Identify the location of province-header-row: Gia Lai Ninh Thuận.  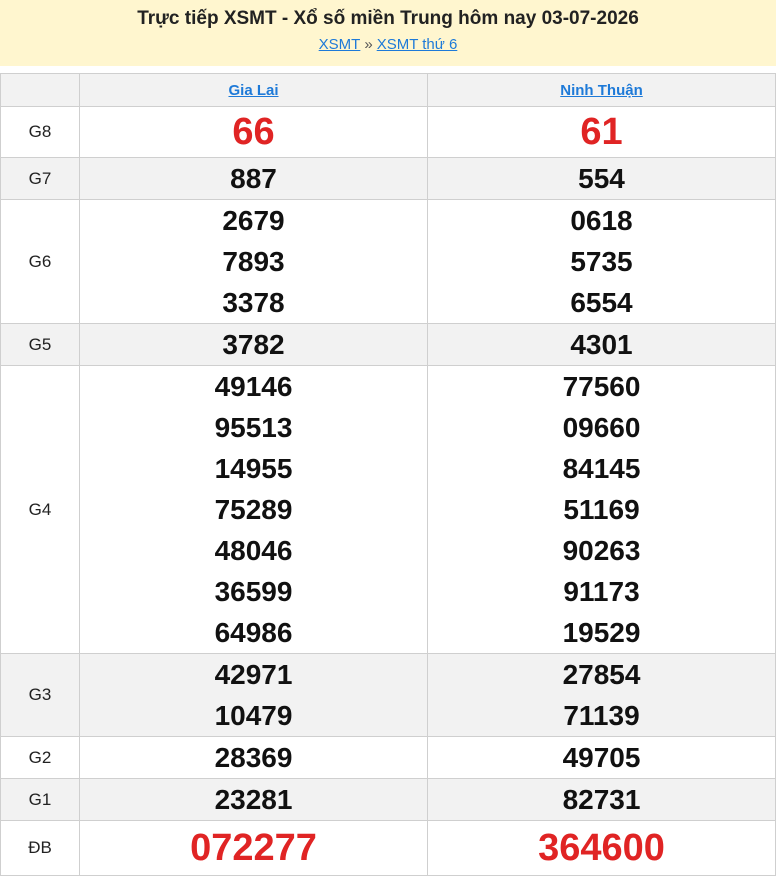
(388, 90).